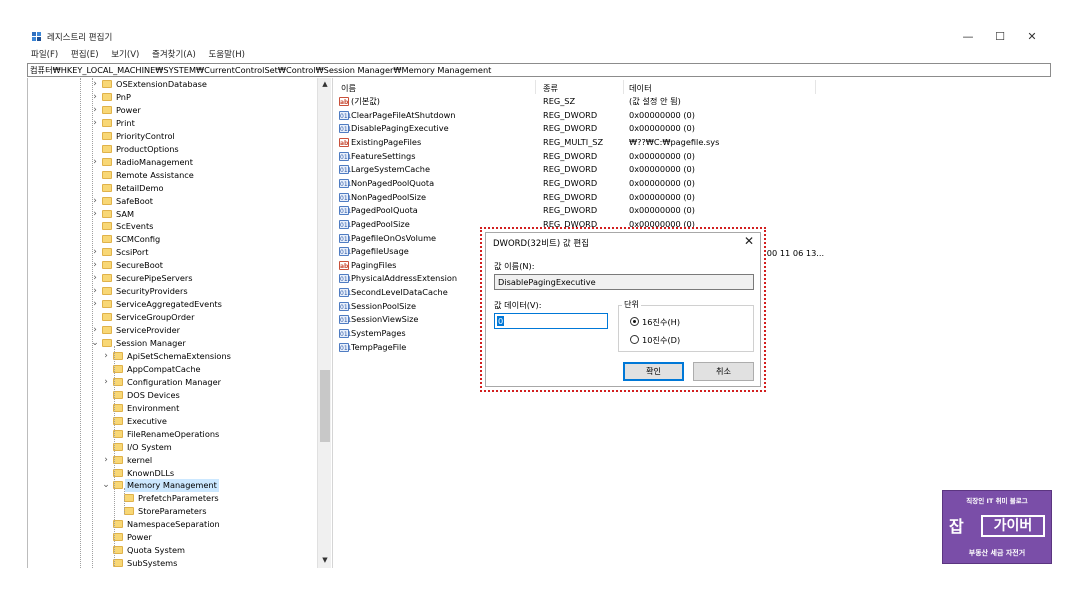  What do you see at coordinates (1032, 37) in the screenshot?
I see `close-button: ✕` at bounding box center [1032, 37].